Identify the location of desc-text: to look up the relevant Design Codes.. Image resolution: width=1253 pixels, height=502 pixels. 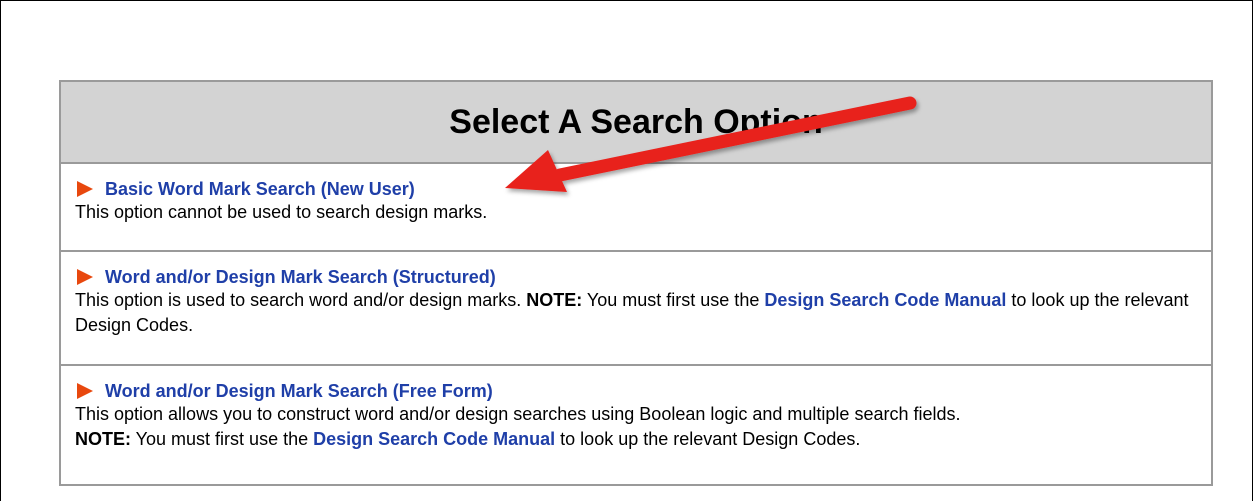
(708, 439).